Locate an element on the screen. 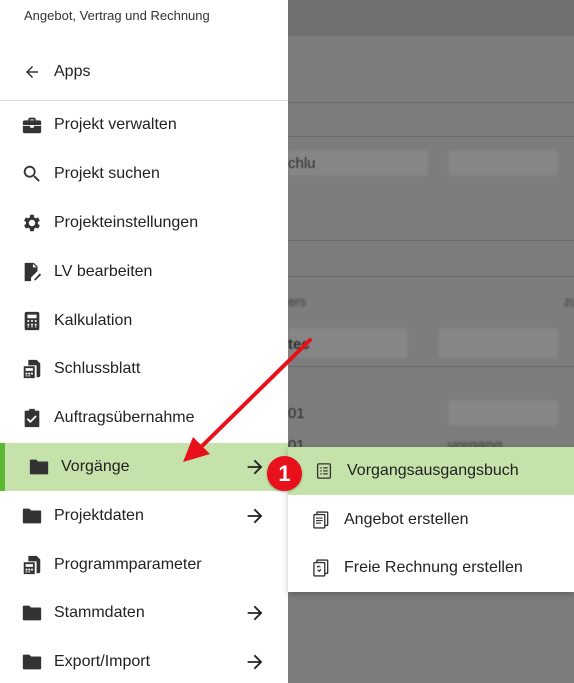  submenu-item-label: Vorgangsausgangsbuch is located at coordinates (433, 471).